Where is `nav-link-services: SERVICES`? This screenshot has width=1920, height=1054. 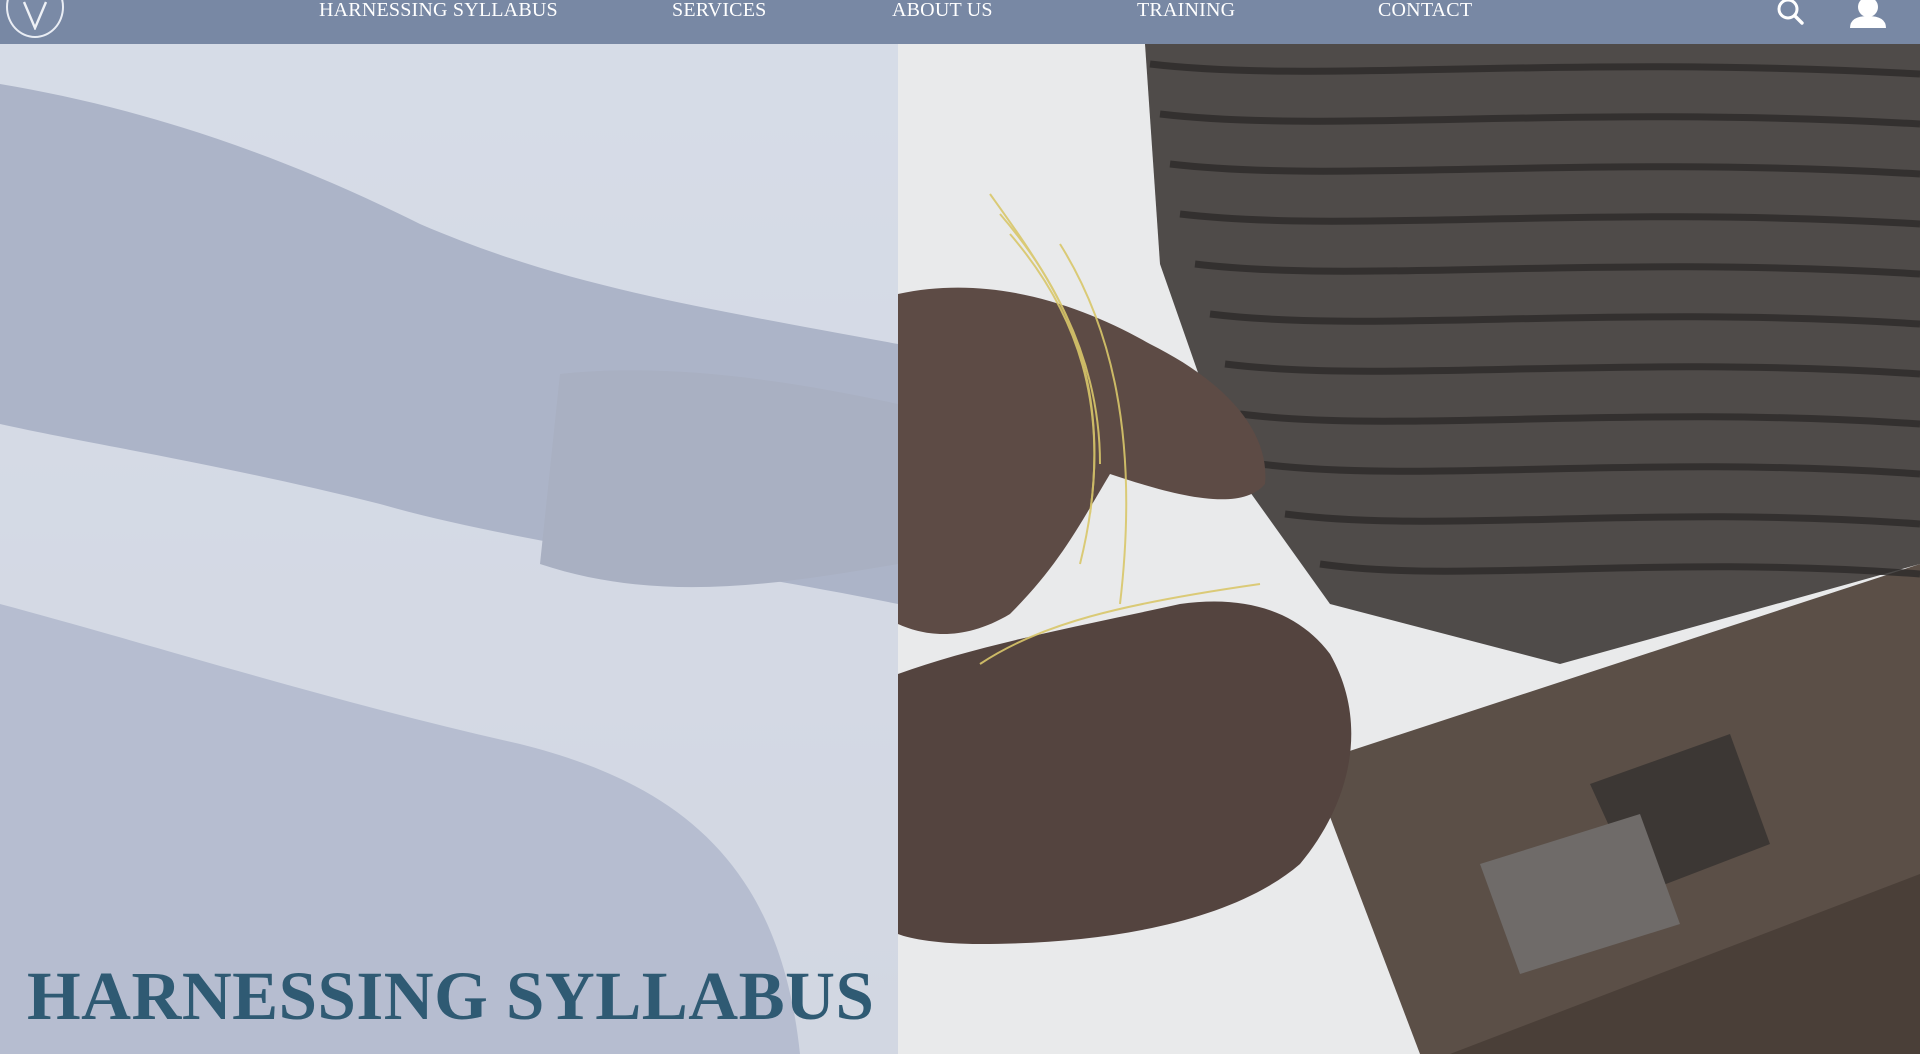
nav-link-services: SERVICES is located at coordinates (719, 10).